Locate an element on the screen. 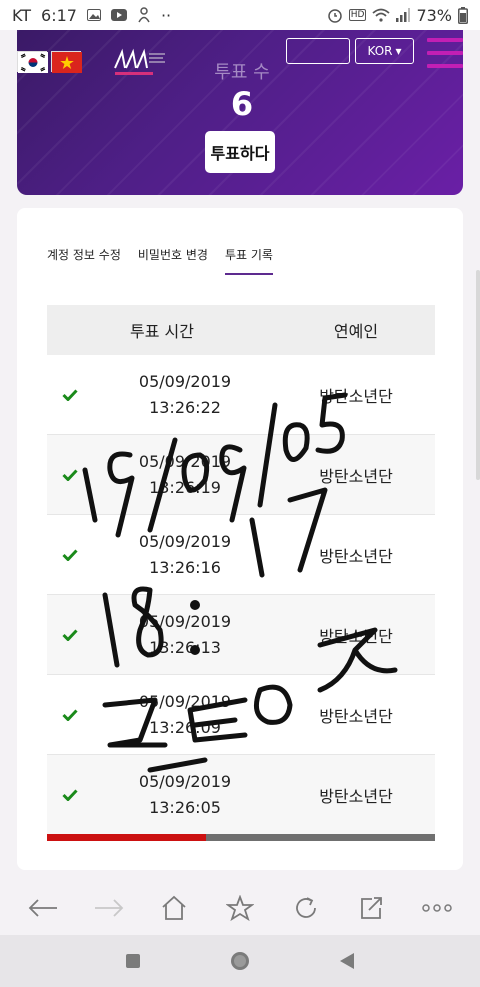  language-select: KOR ▾ is located at coordinates (384, 51).